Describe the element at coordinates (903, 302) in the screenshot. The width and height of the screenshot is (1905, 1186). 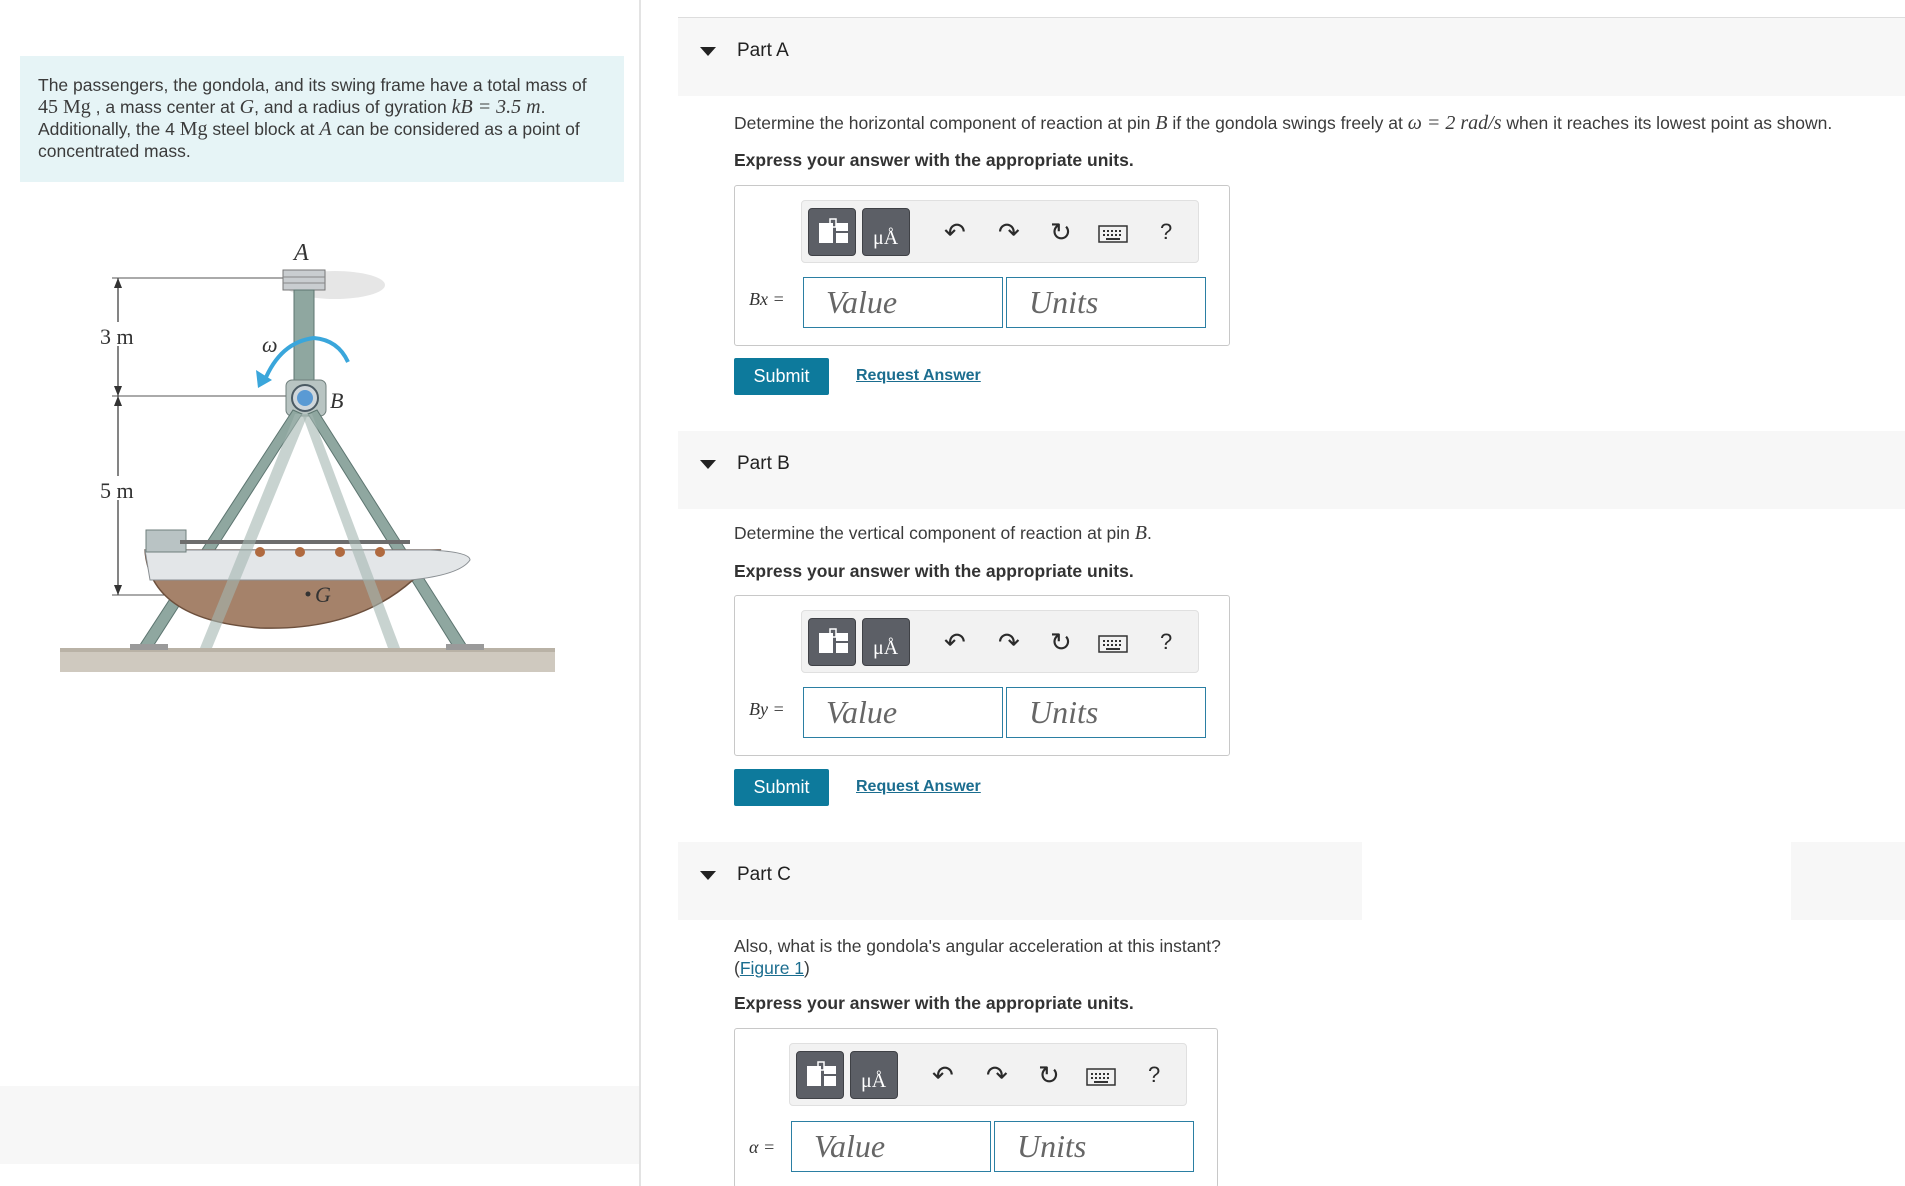
I see `bx-value-input` at that location.